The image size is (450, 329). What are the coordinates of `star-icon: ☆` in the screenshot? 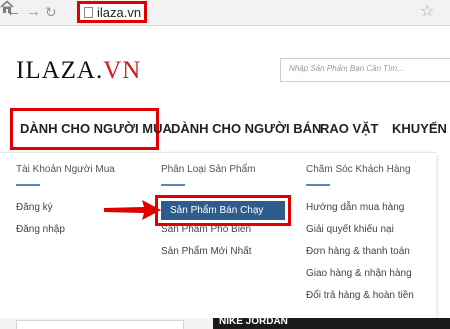 It's located at (427, 12).